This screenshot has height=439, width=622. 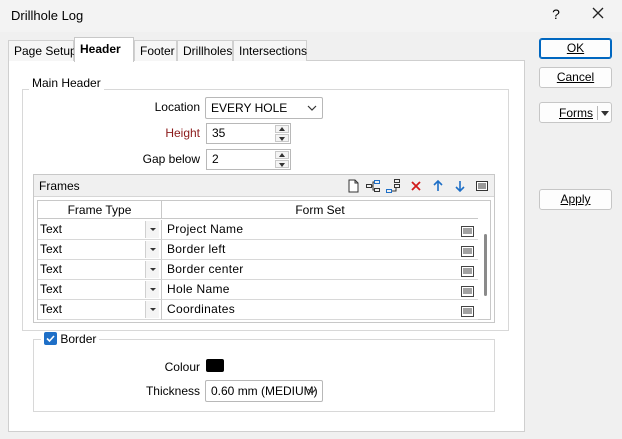 What do you see at coordinates (353, 186) in the screenshot?
I see `new-icon` at bounding box center [353, 186].